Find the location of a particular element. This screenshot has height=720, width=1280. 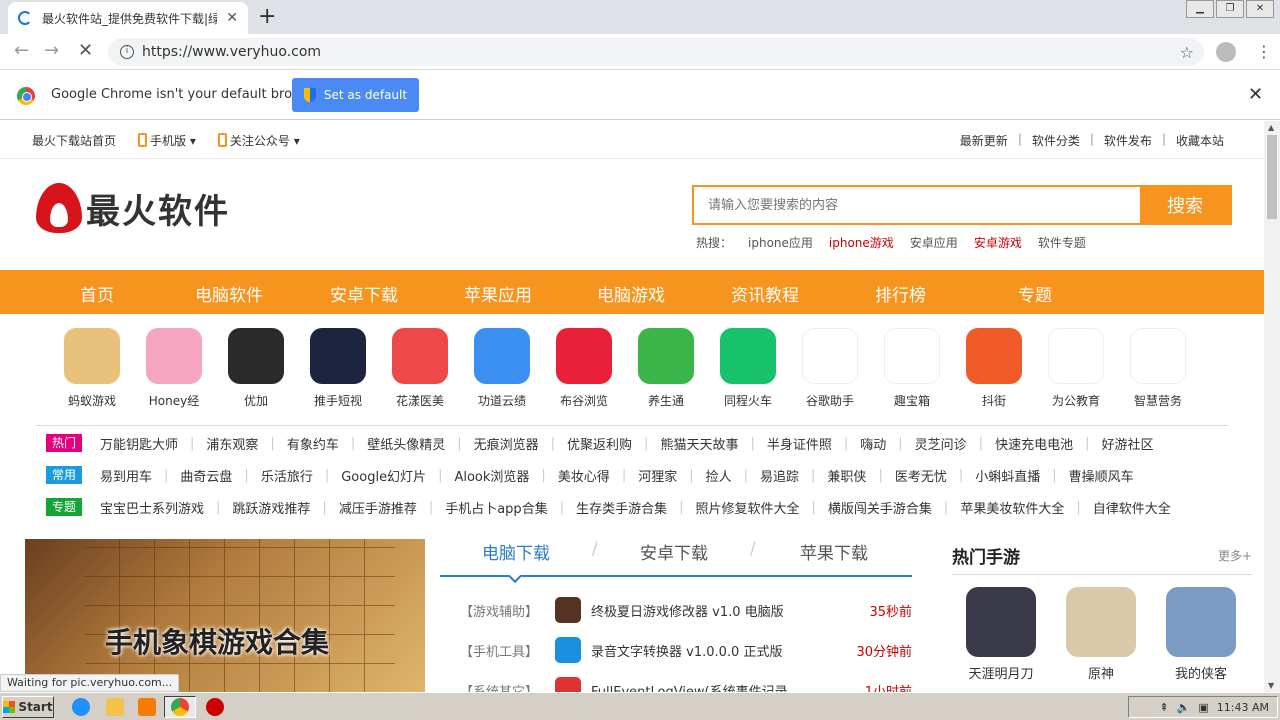

search-button: 搜索 is located at coordinates (1185, 205).